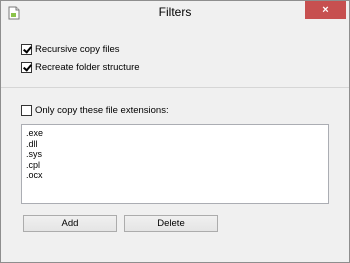 The width and height of the screenshot is (350, 263). I want to click on delete-button: Delete, so click(171, 223).